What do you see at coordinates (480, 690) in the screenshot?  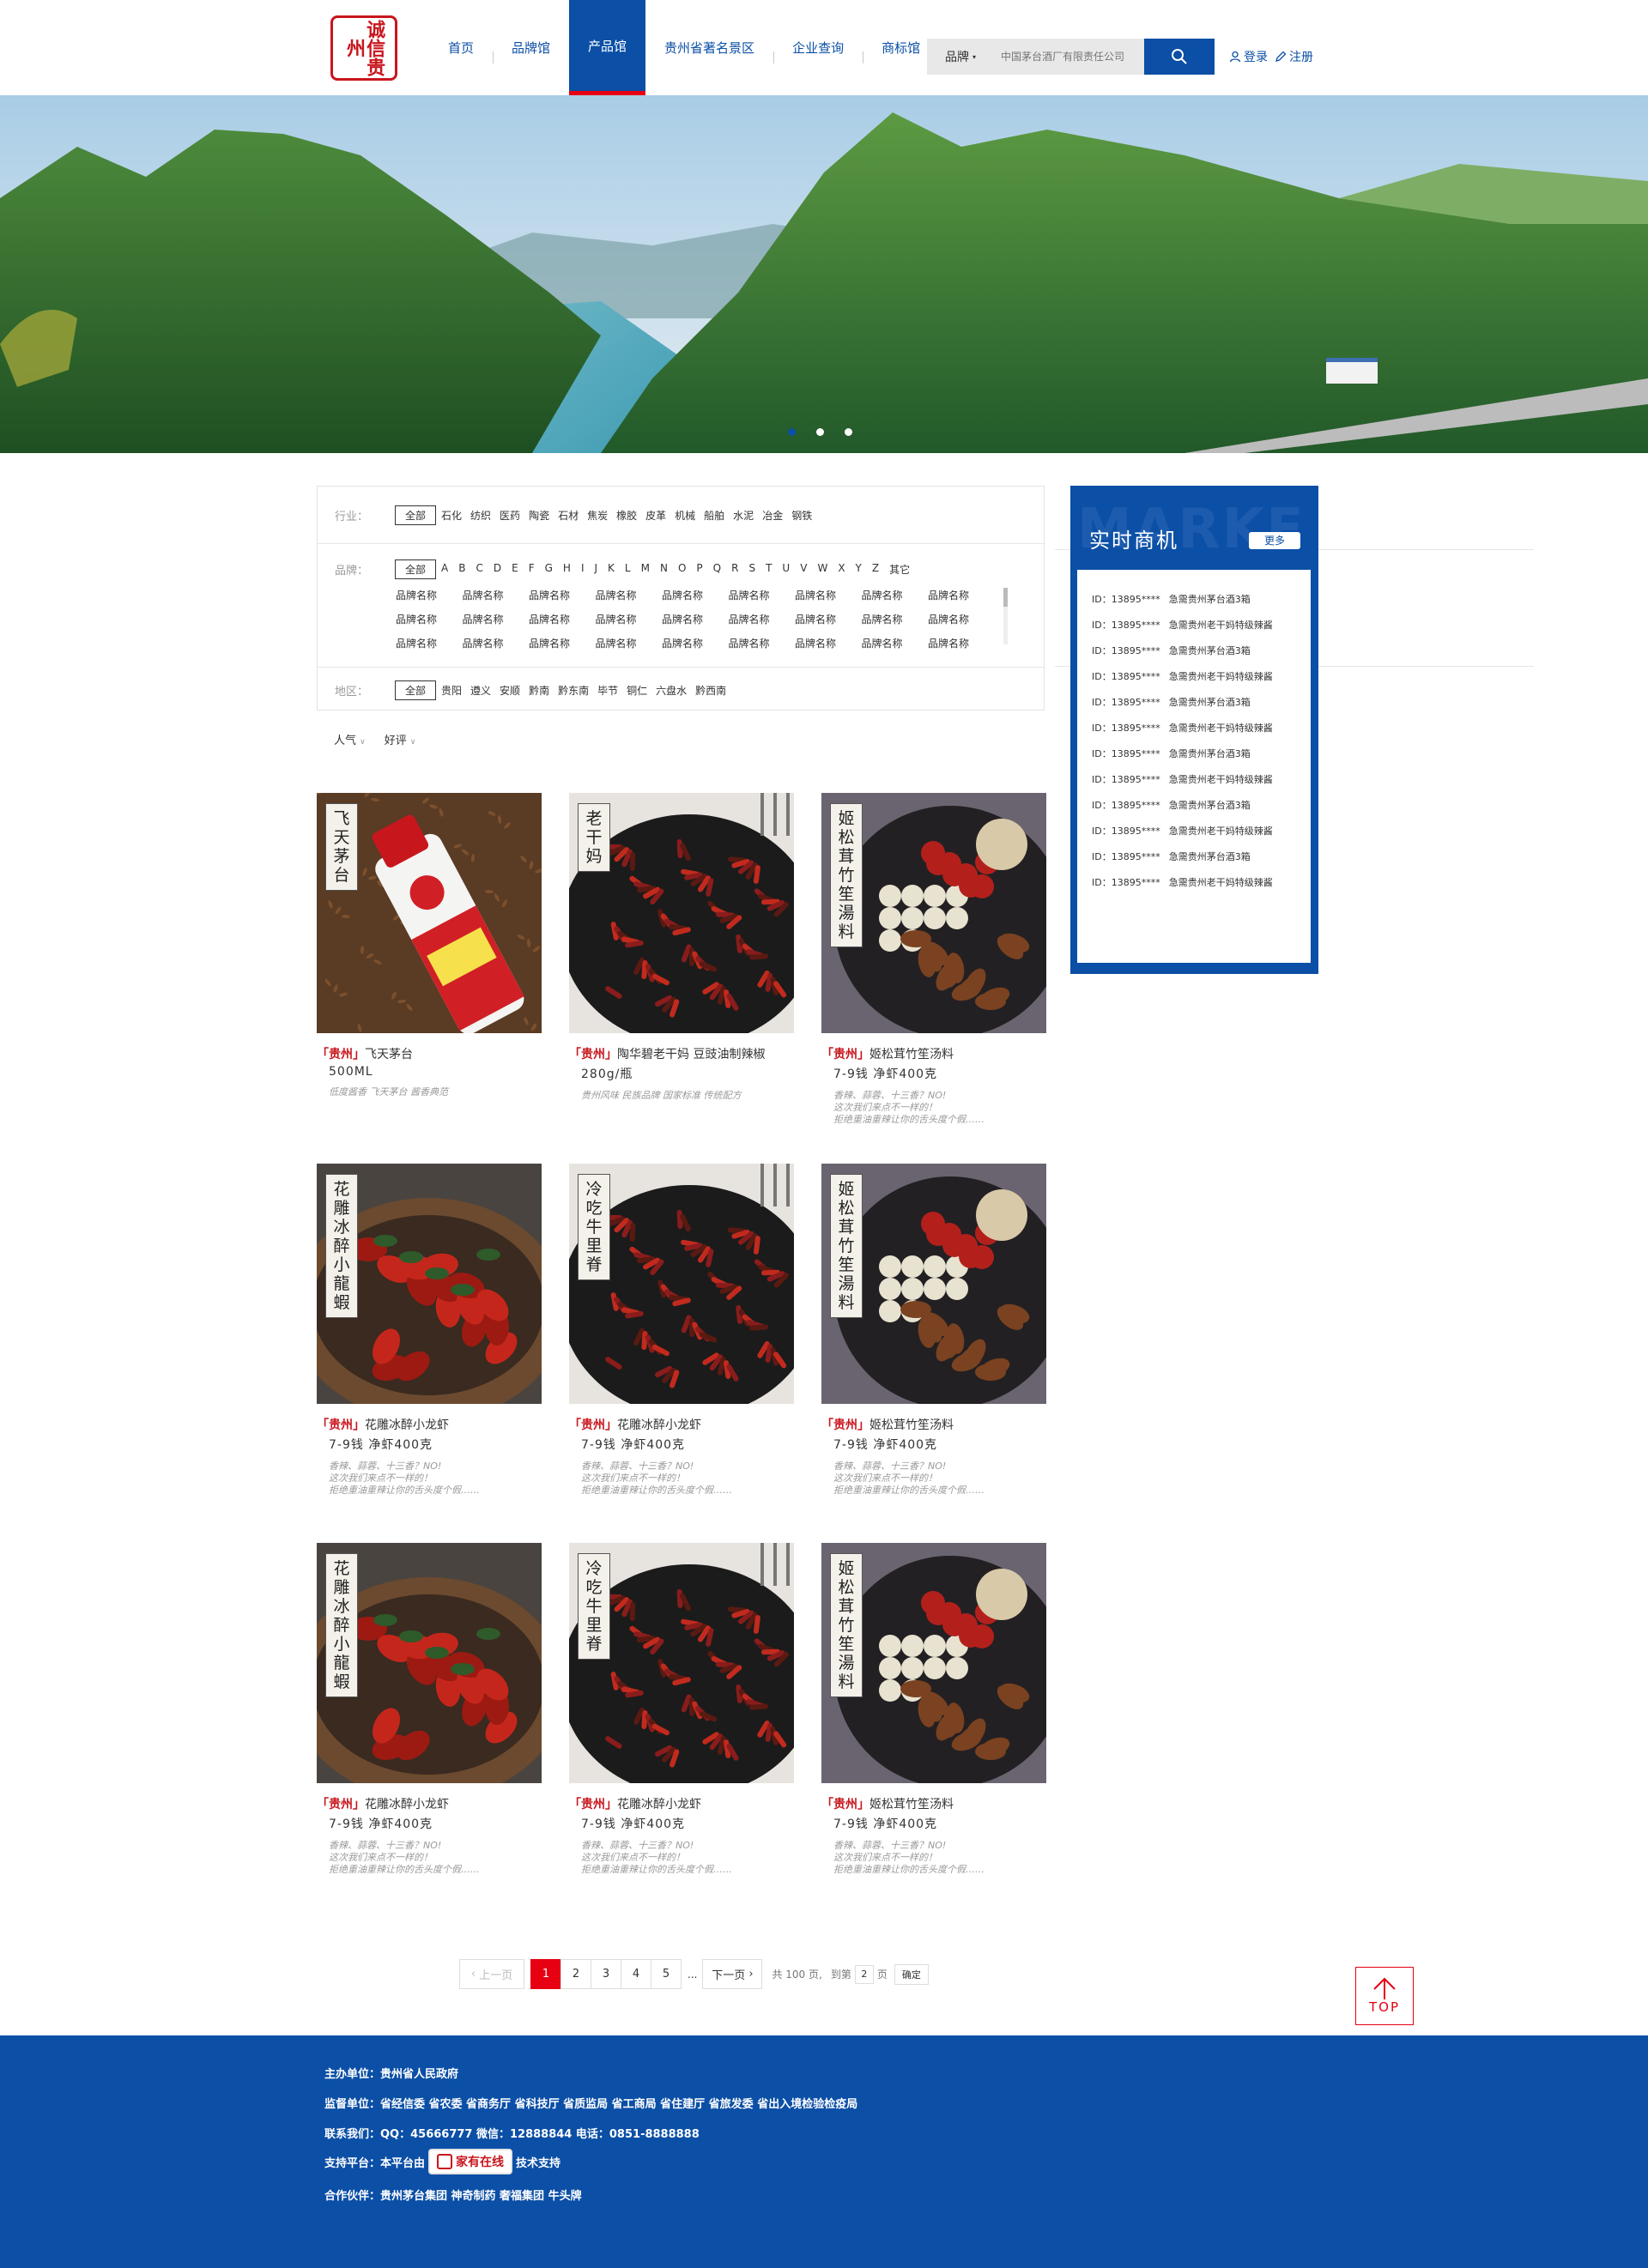 I see `region-option: 遵义` at bounding box center [480, 690].